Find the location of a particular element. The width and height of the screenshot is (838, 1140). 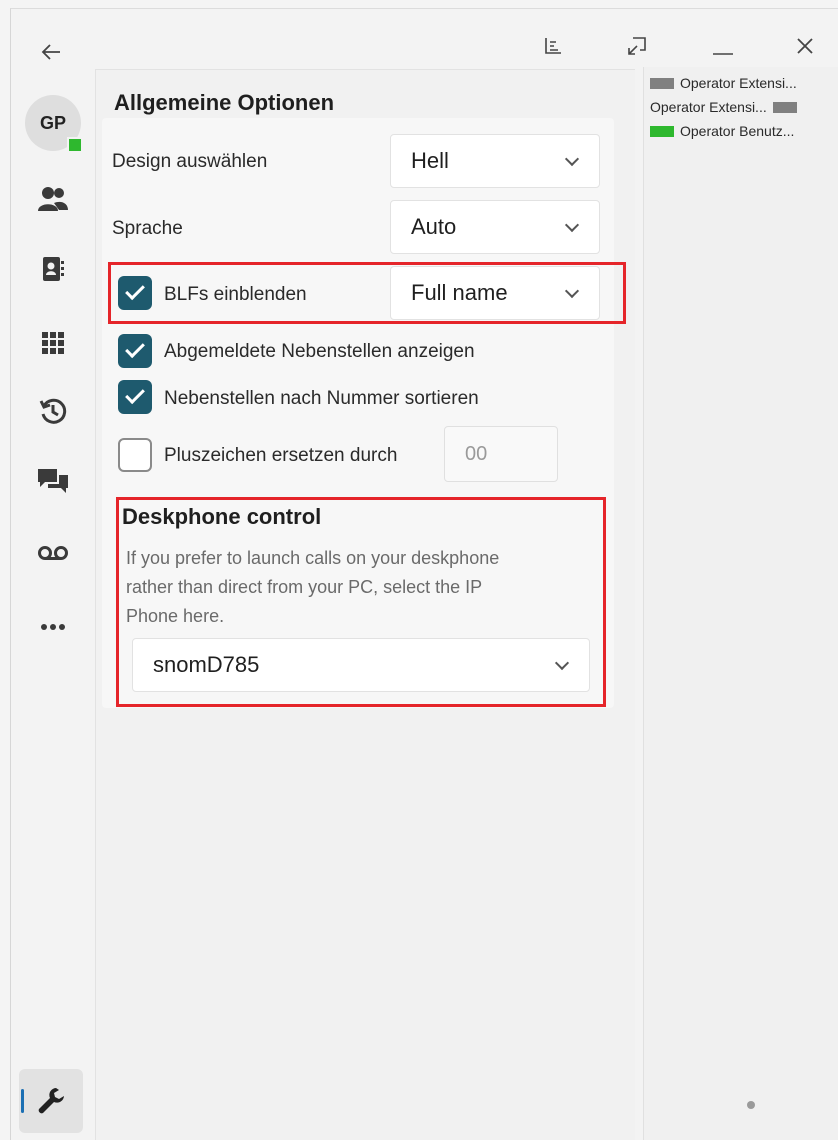

avatar-initials: GP is located at coordinates (52, 122).